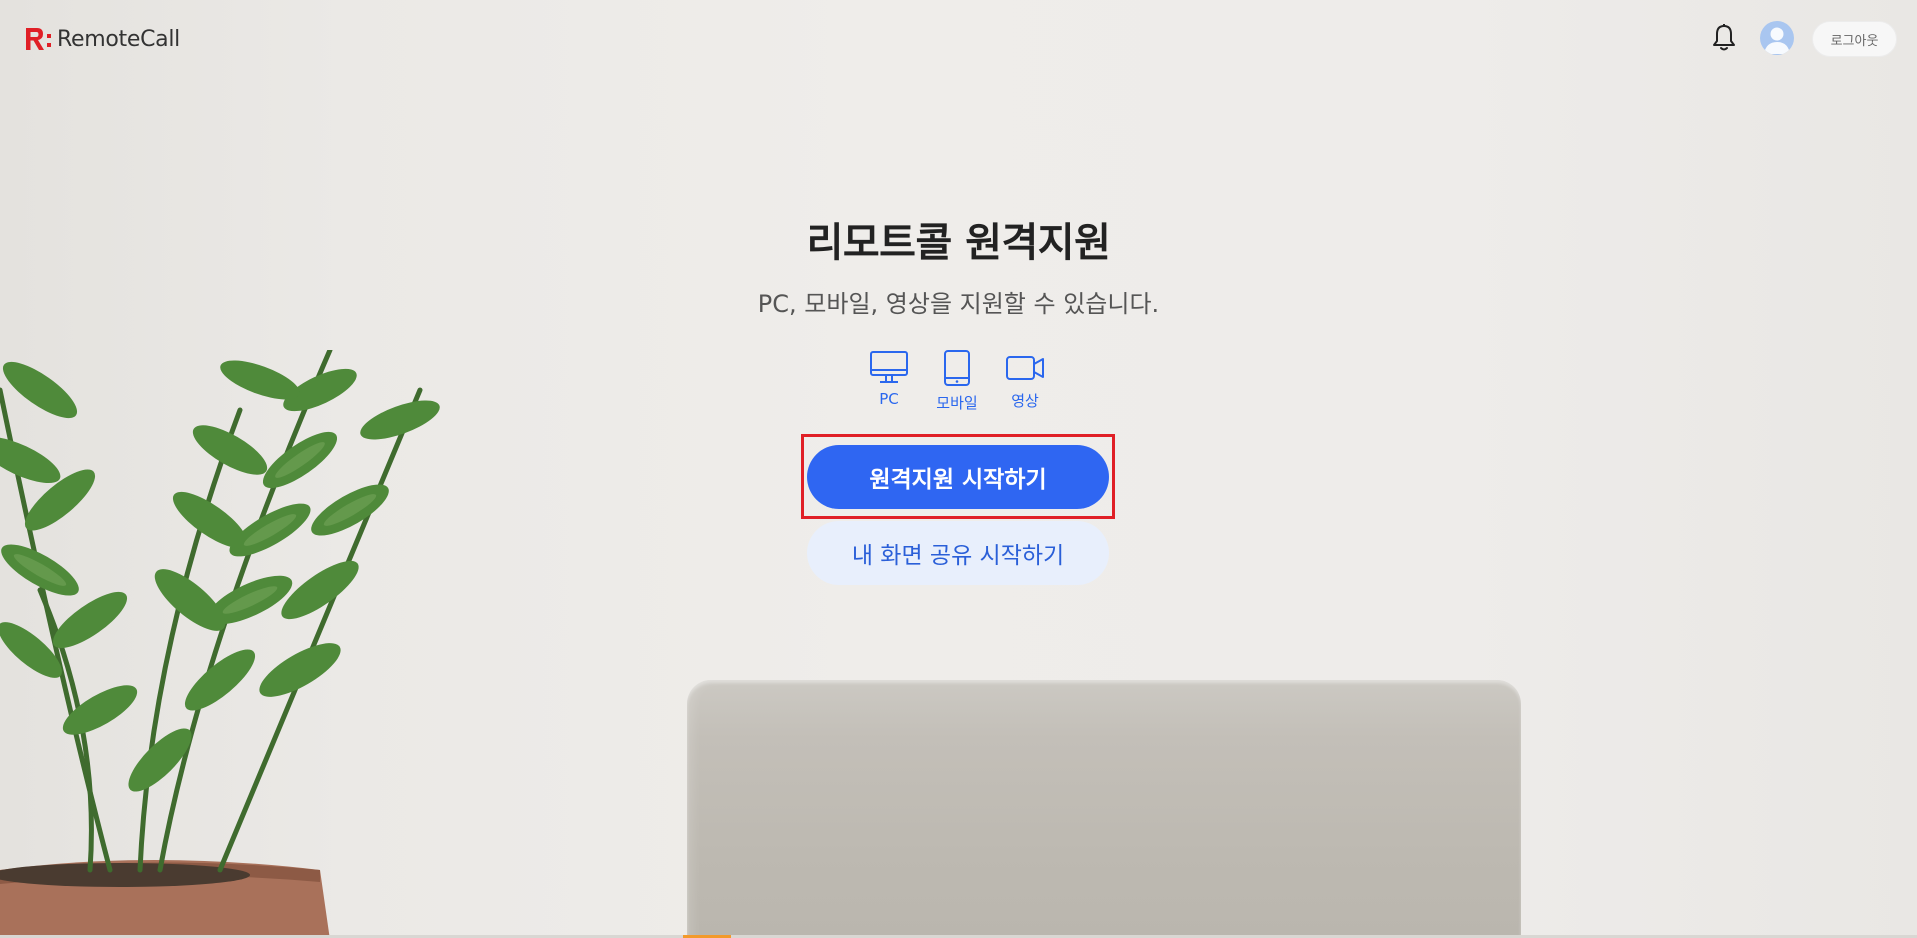 The width and height of the screenshot is (1917, 938). What do you see at coordinates (220, 644) in the screenshot?
I see `plant-illustration` at bounding box center [220, 644].